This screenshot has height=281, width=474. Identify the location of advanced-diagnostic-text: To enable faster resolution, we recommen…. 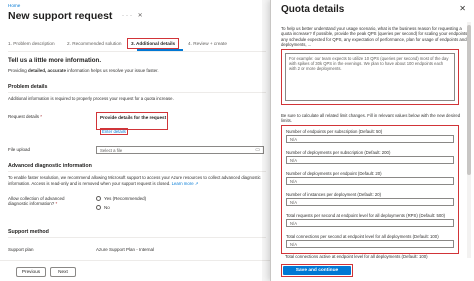
(137, 180).